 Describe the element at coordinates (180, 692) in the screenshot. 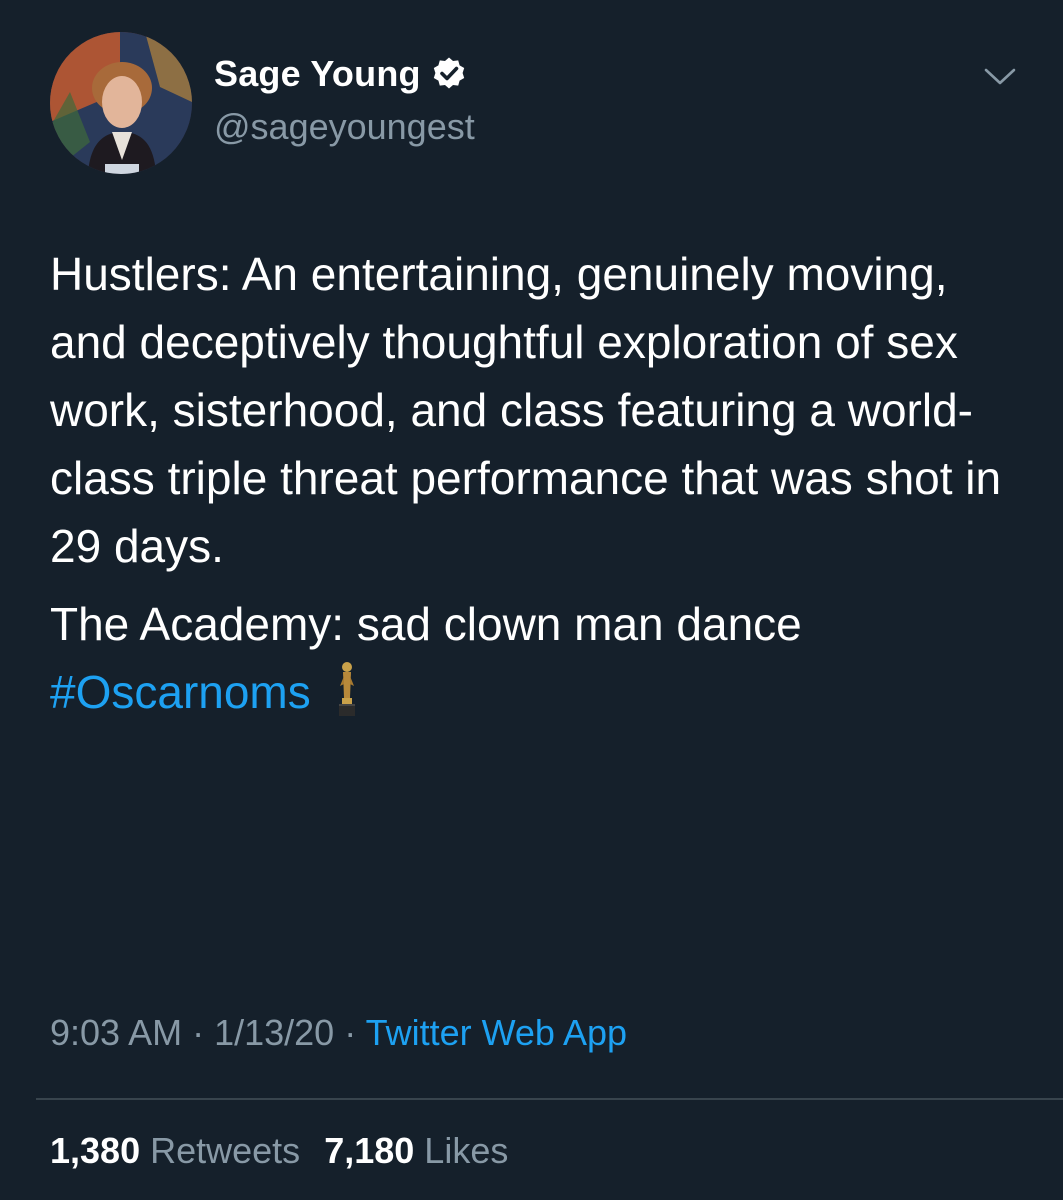

I see `hashtag-link: #Oscarnoms` at that location.